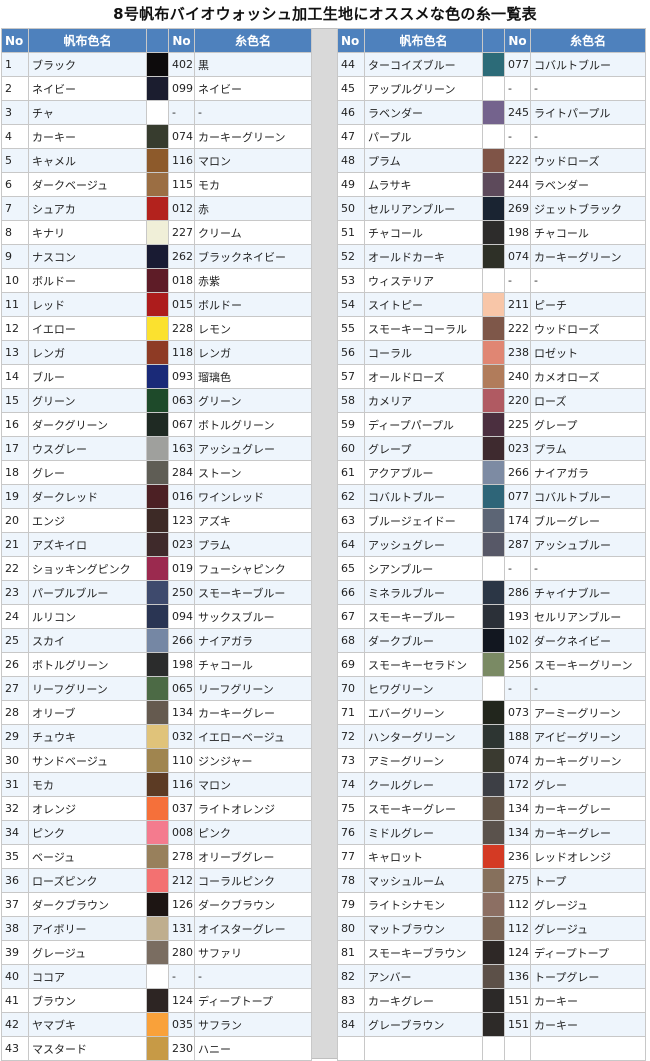 The height and width of the screenshot is (1061, 650). I want to click on cell-fabric-color-name: グレープ, so click(423, 448).